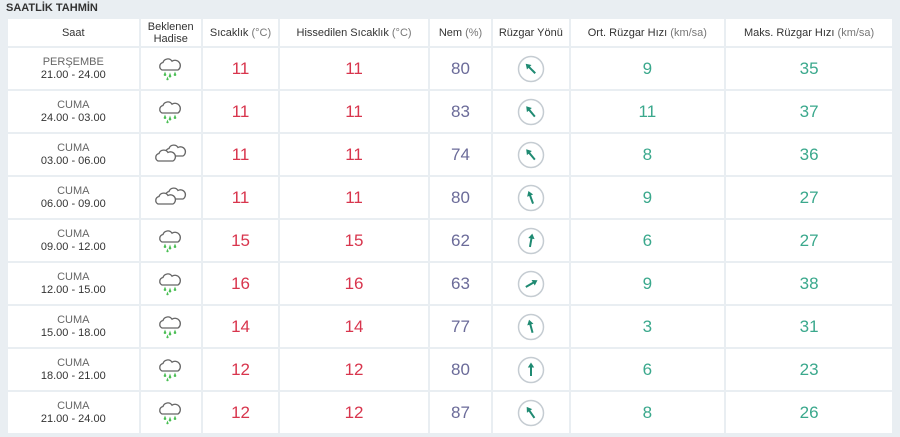  I want to click on table-row: PERŞEMBE 21.00 - 24.00 11 11 80 9 35, so click(450, 68).